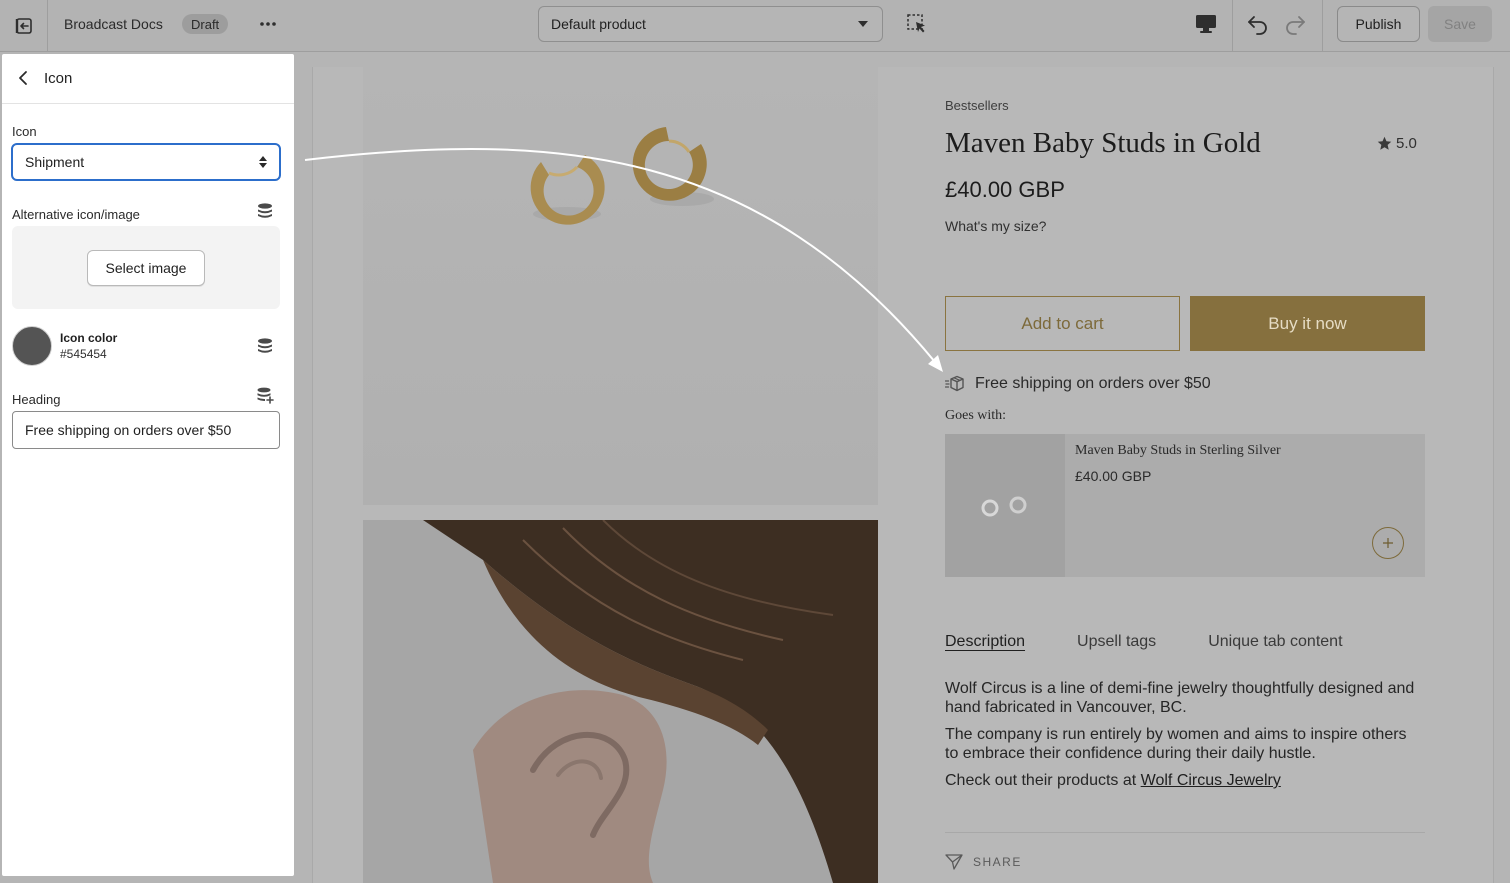 This screenshot has height=883, width=1510. What do you see at coordinates (1116, 642) in the screenshot?
I see `tab-upsell-tags: Upsell tags` at bounding box center [1116, 642].